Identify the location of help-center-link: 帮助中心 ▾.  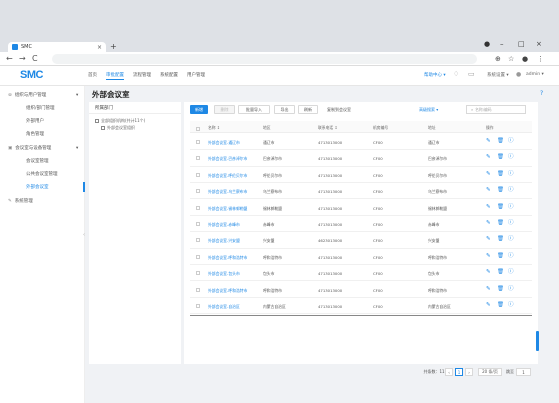
(435, 75).